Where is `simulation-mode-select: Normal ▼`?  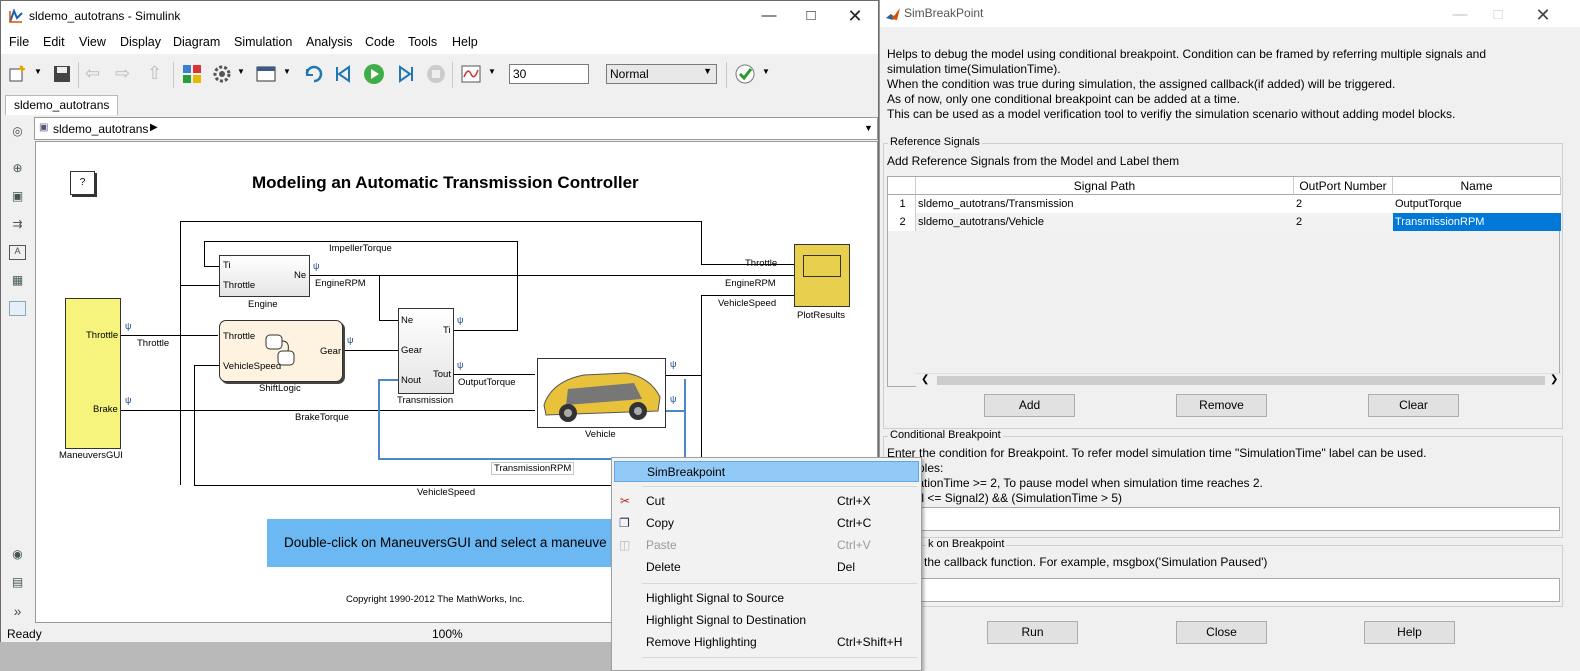
simulation-mode-select: Normal ▼ is located at coordinates (661, 74).